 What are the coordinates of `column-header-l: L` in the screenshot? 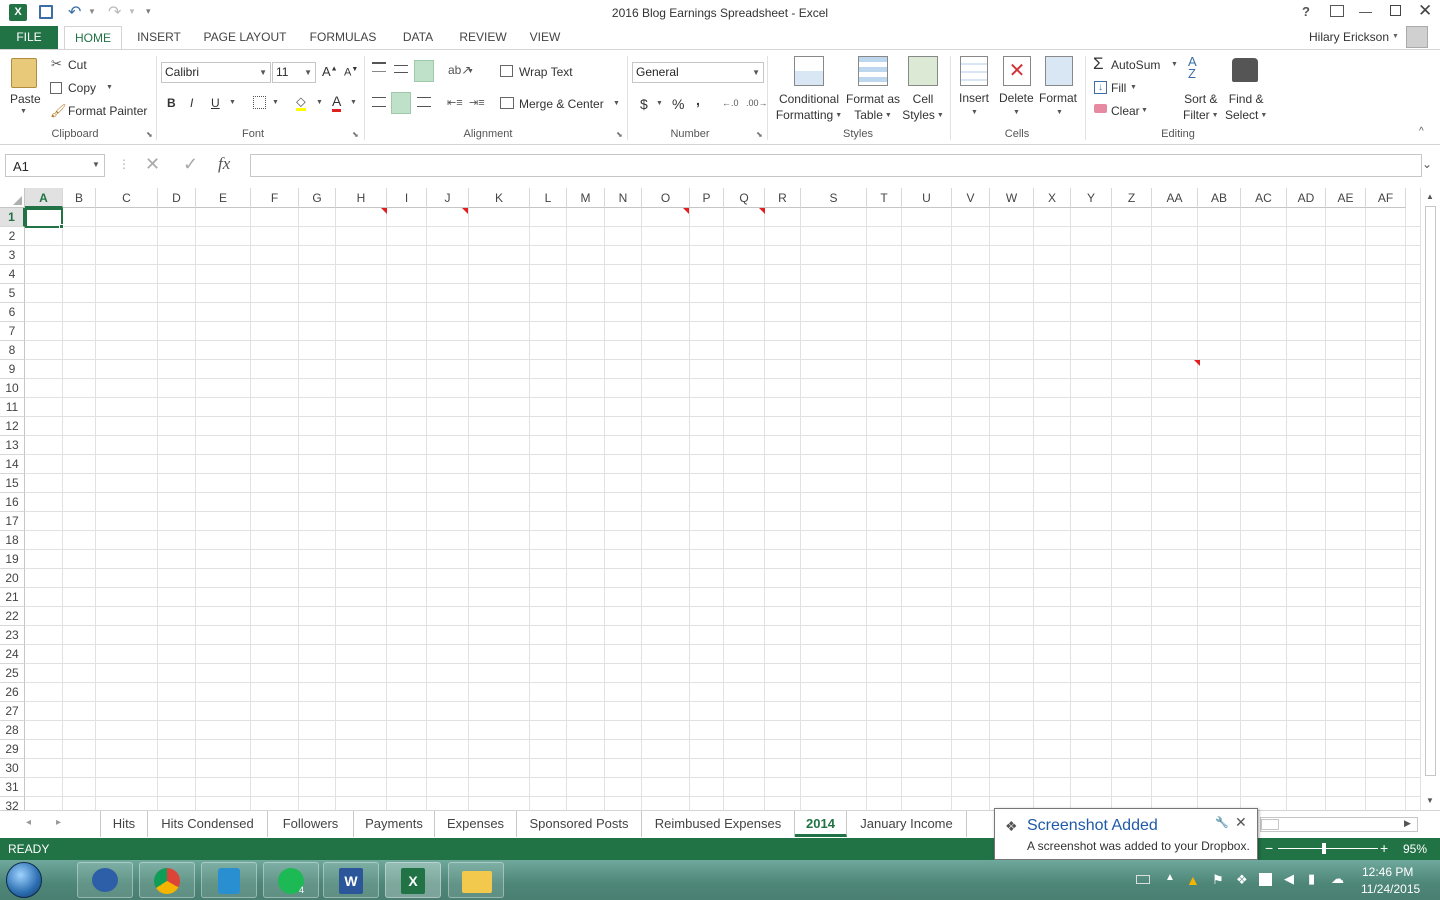 It's located at (548, 198).